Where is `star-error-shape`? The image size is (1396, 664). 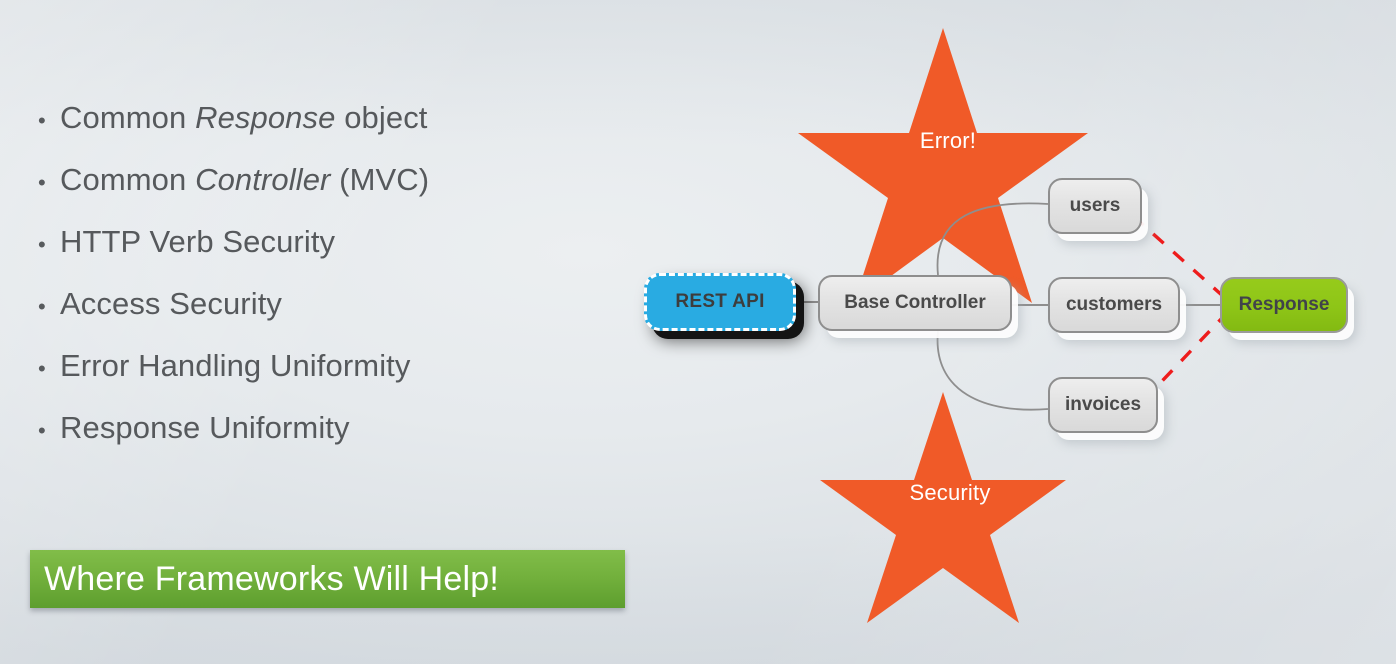 star-error-shape is located at coordinates (943, 165).